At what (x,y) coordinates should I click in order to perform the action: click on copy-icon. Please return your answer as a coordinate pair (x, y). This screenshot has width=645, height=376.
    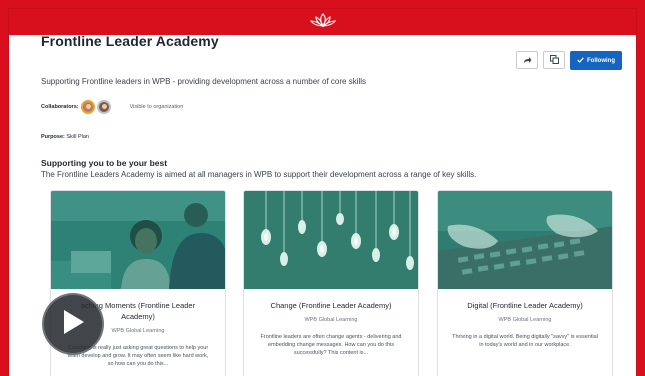
    Looking at the image, I should click on (554, 60).